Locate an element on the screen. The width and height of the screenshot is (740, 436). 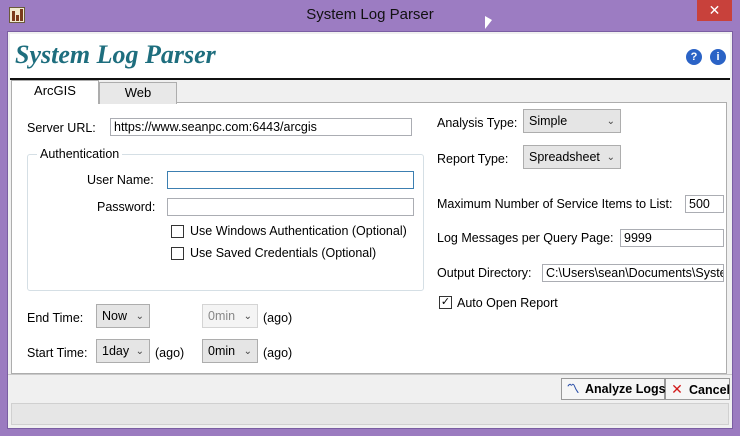
info-icon: i is located at coordinates (718, 57).